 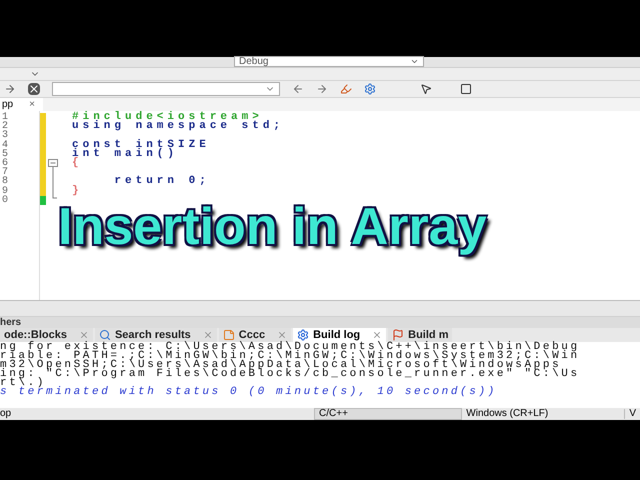 What do you see at coordinates (281, 365) in the screenshot?
I see `log-line: m32\OpenSSH;C:\Users\Asad\AppData\Local\Microsoft\WindowsApps` at bounding box center [281, 365].